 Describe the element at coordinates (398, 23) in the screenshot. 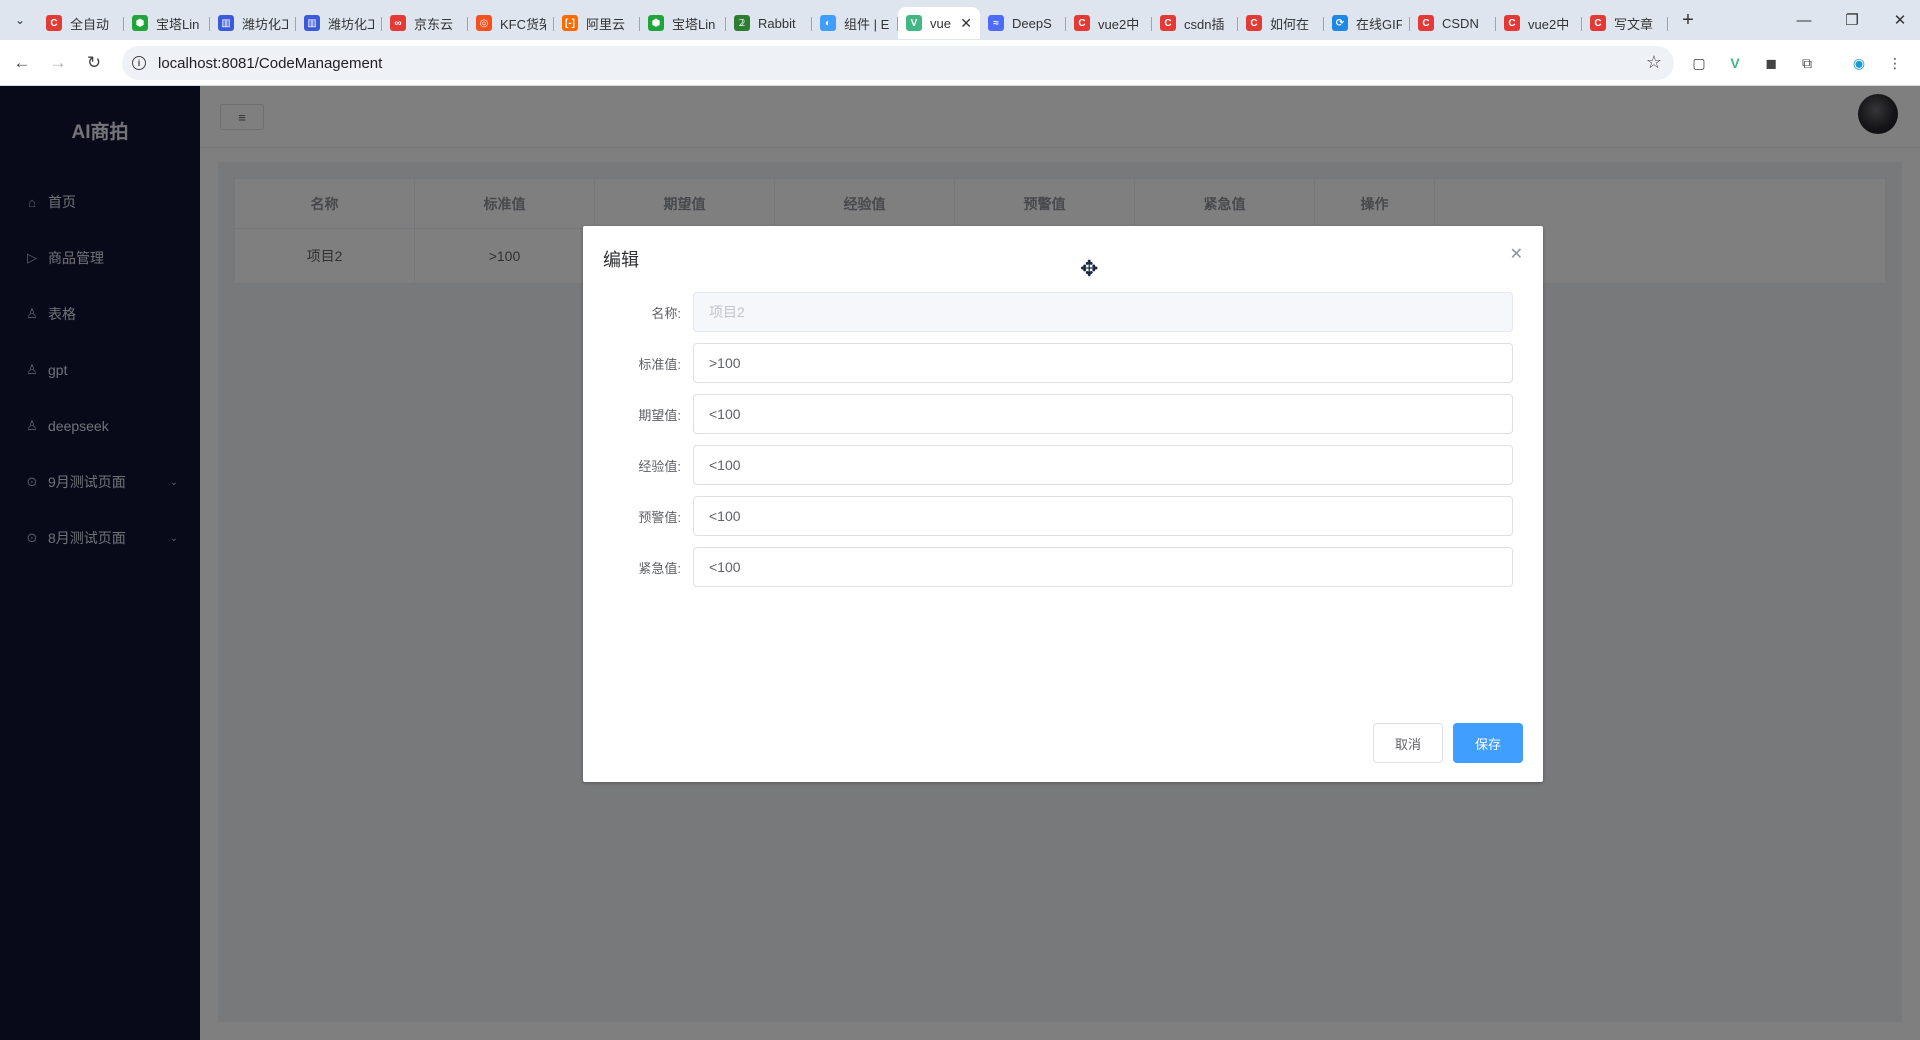

I see `tab-favicon-icon: ∞` at that location.